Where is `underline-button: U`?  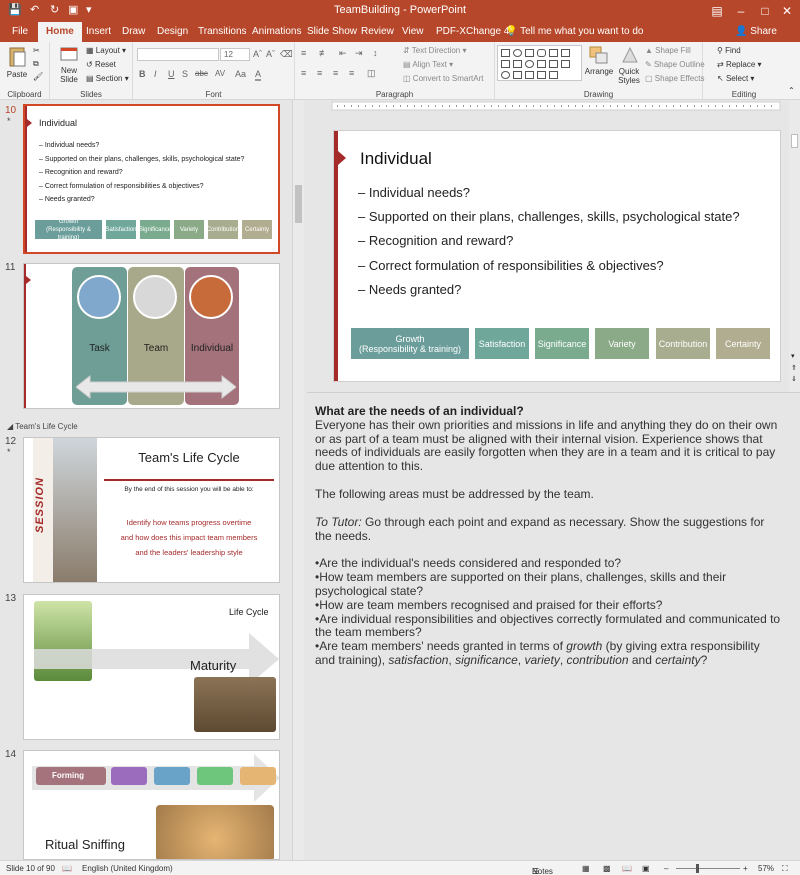
underline-button: U is located at coordinates (171, 74).